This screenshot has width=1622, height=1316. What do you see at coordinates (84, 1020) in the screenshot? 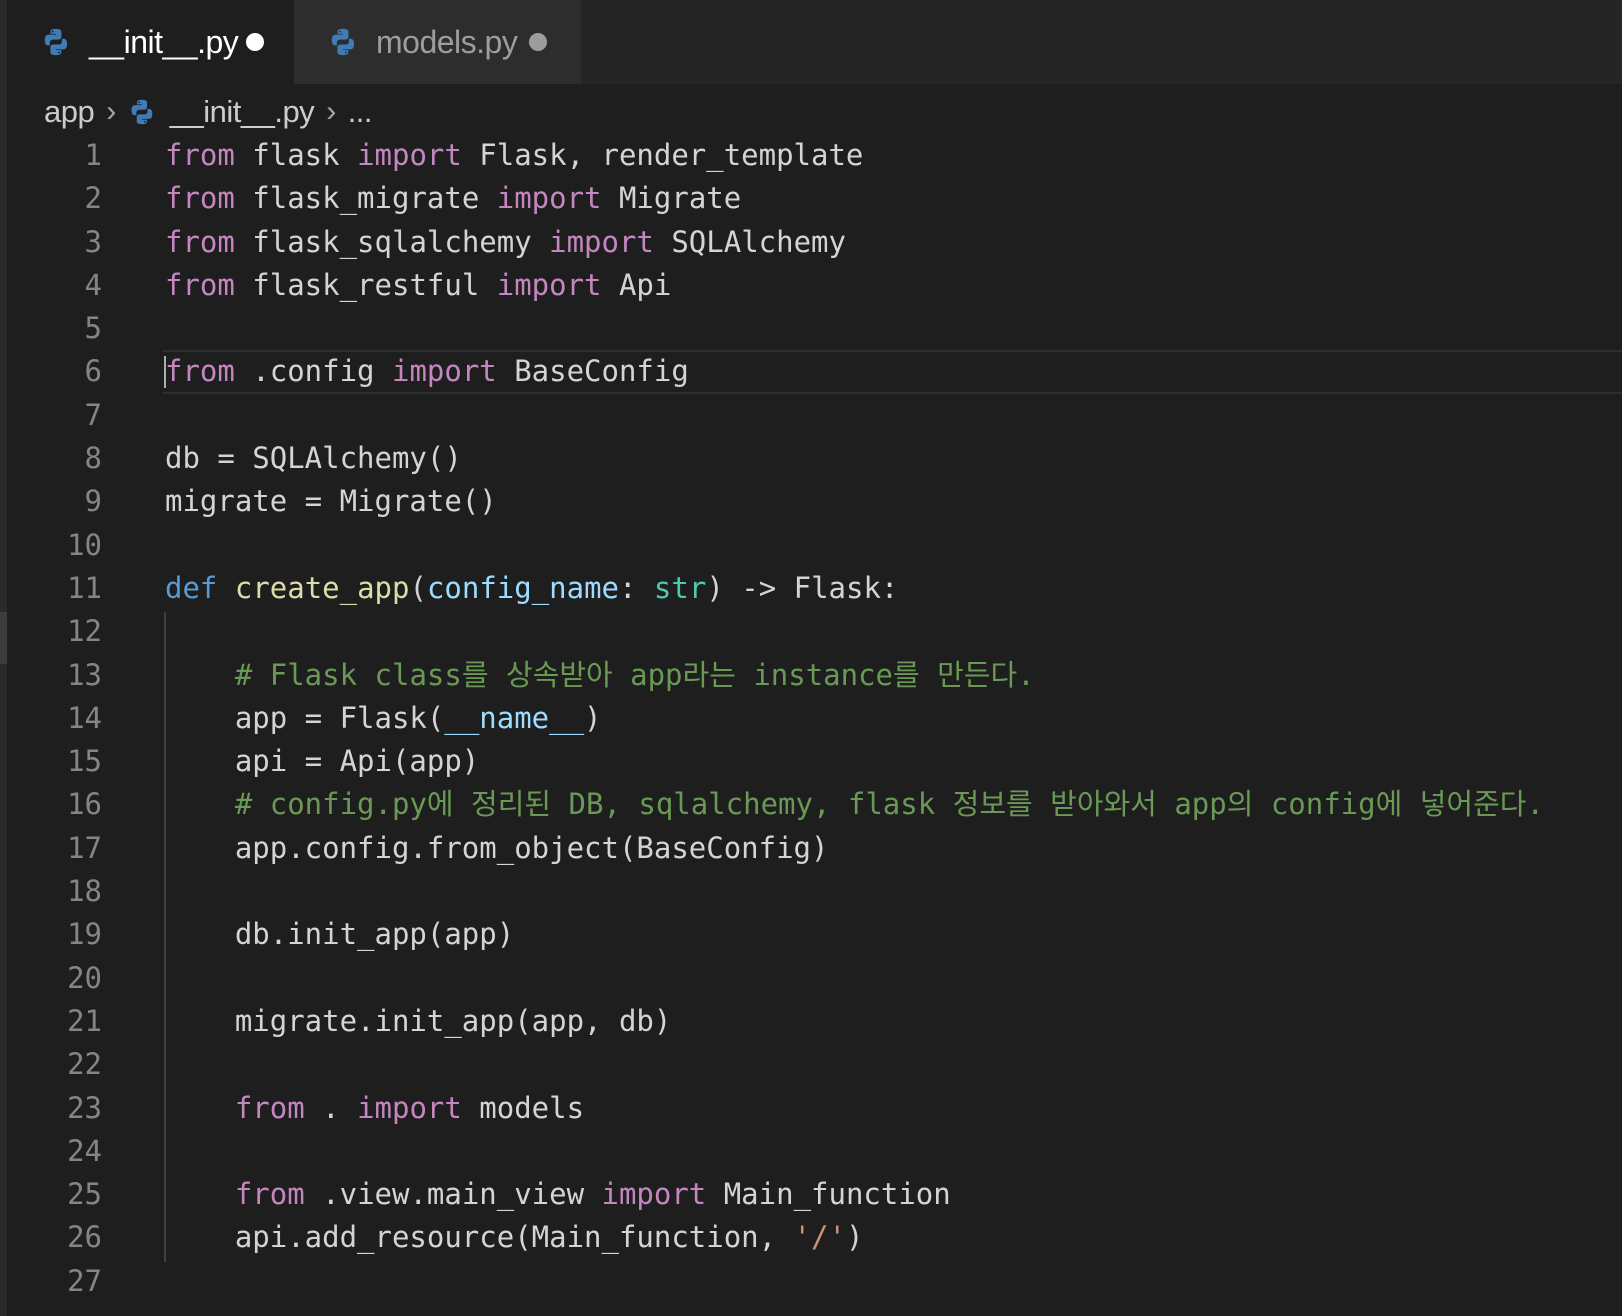
I see `line-number: 21` at bounding box center [84, 1020].